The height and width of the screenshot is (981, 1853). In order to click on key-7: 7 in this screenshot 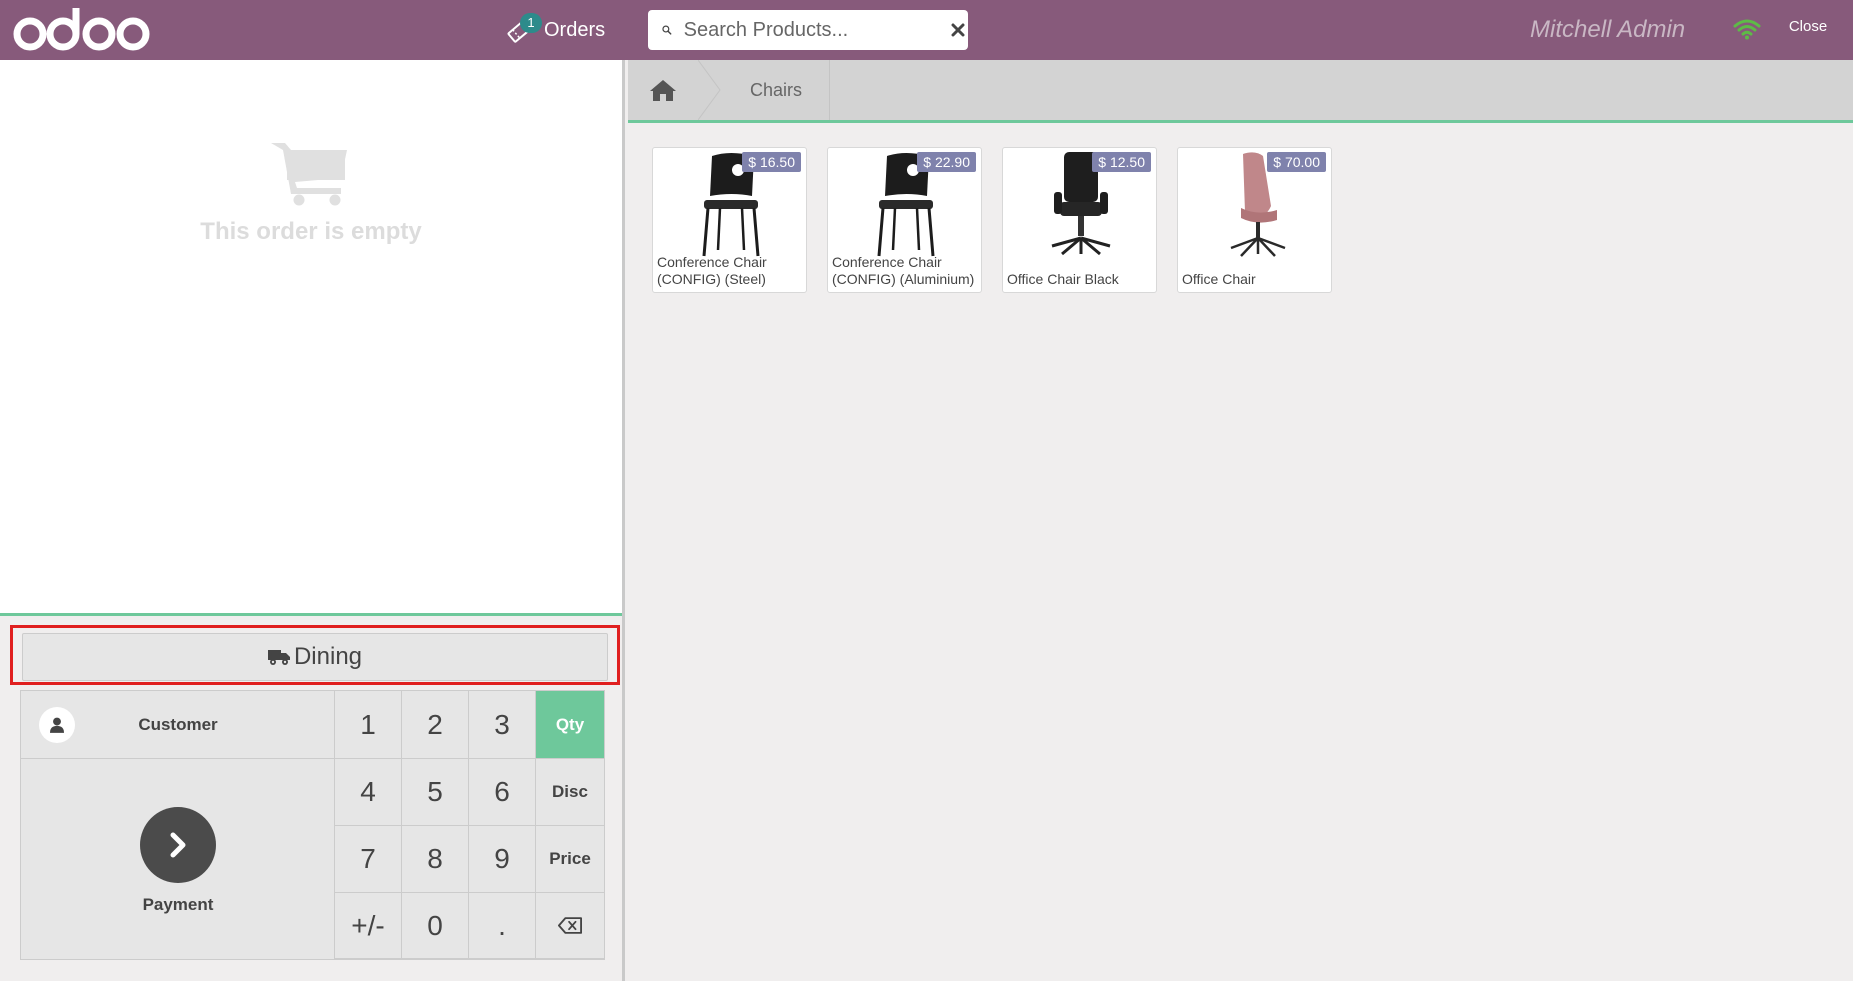, I will do `click(368, 859)`.